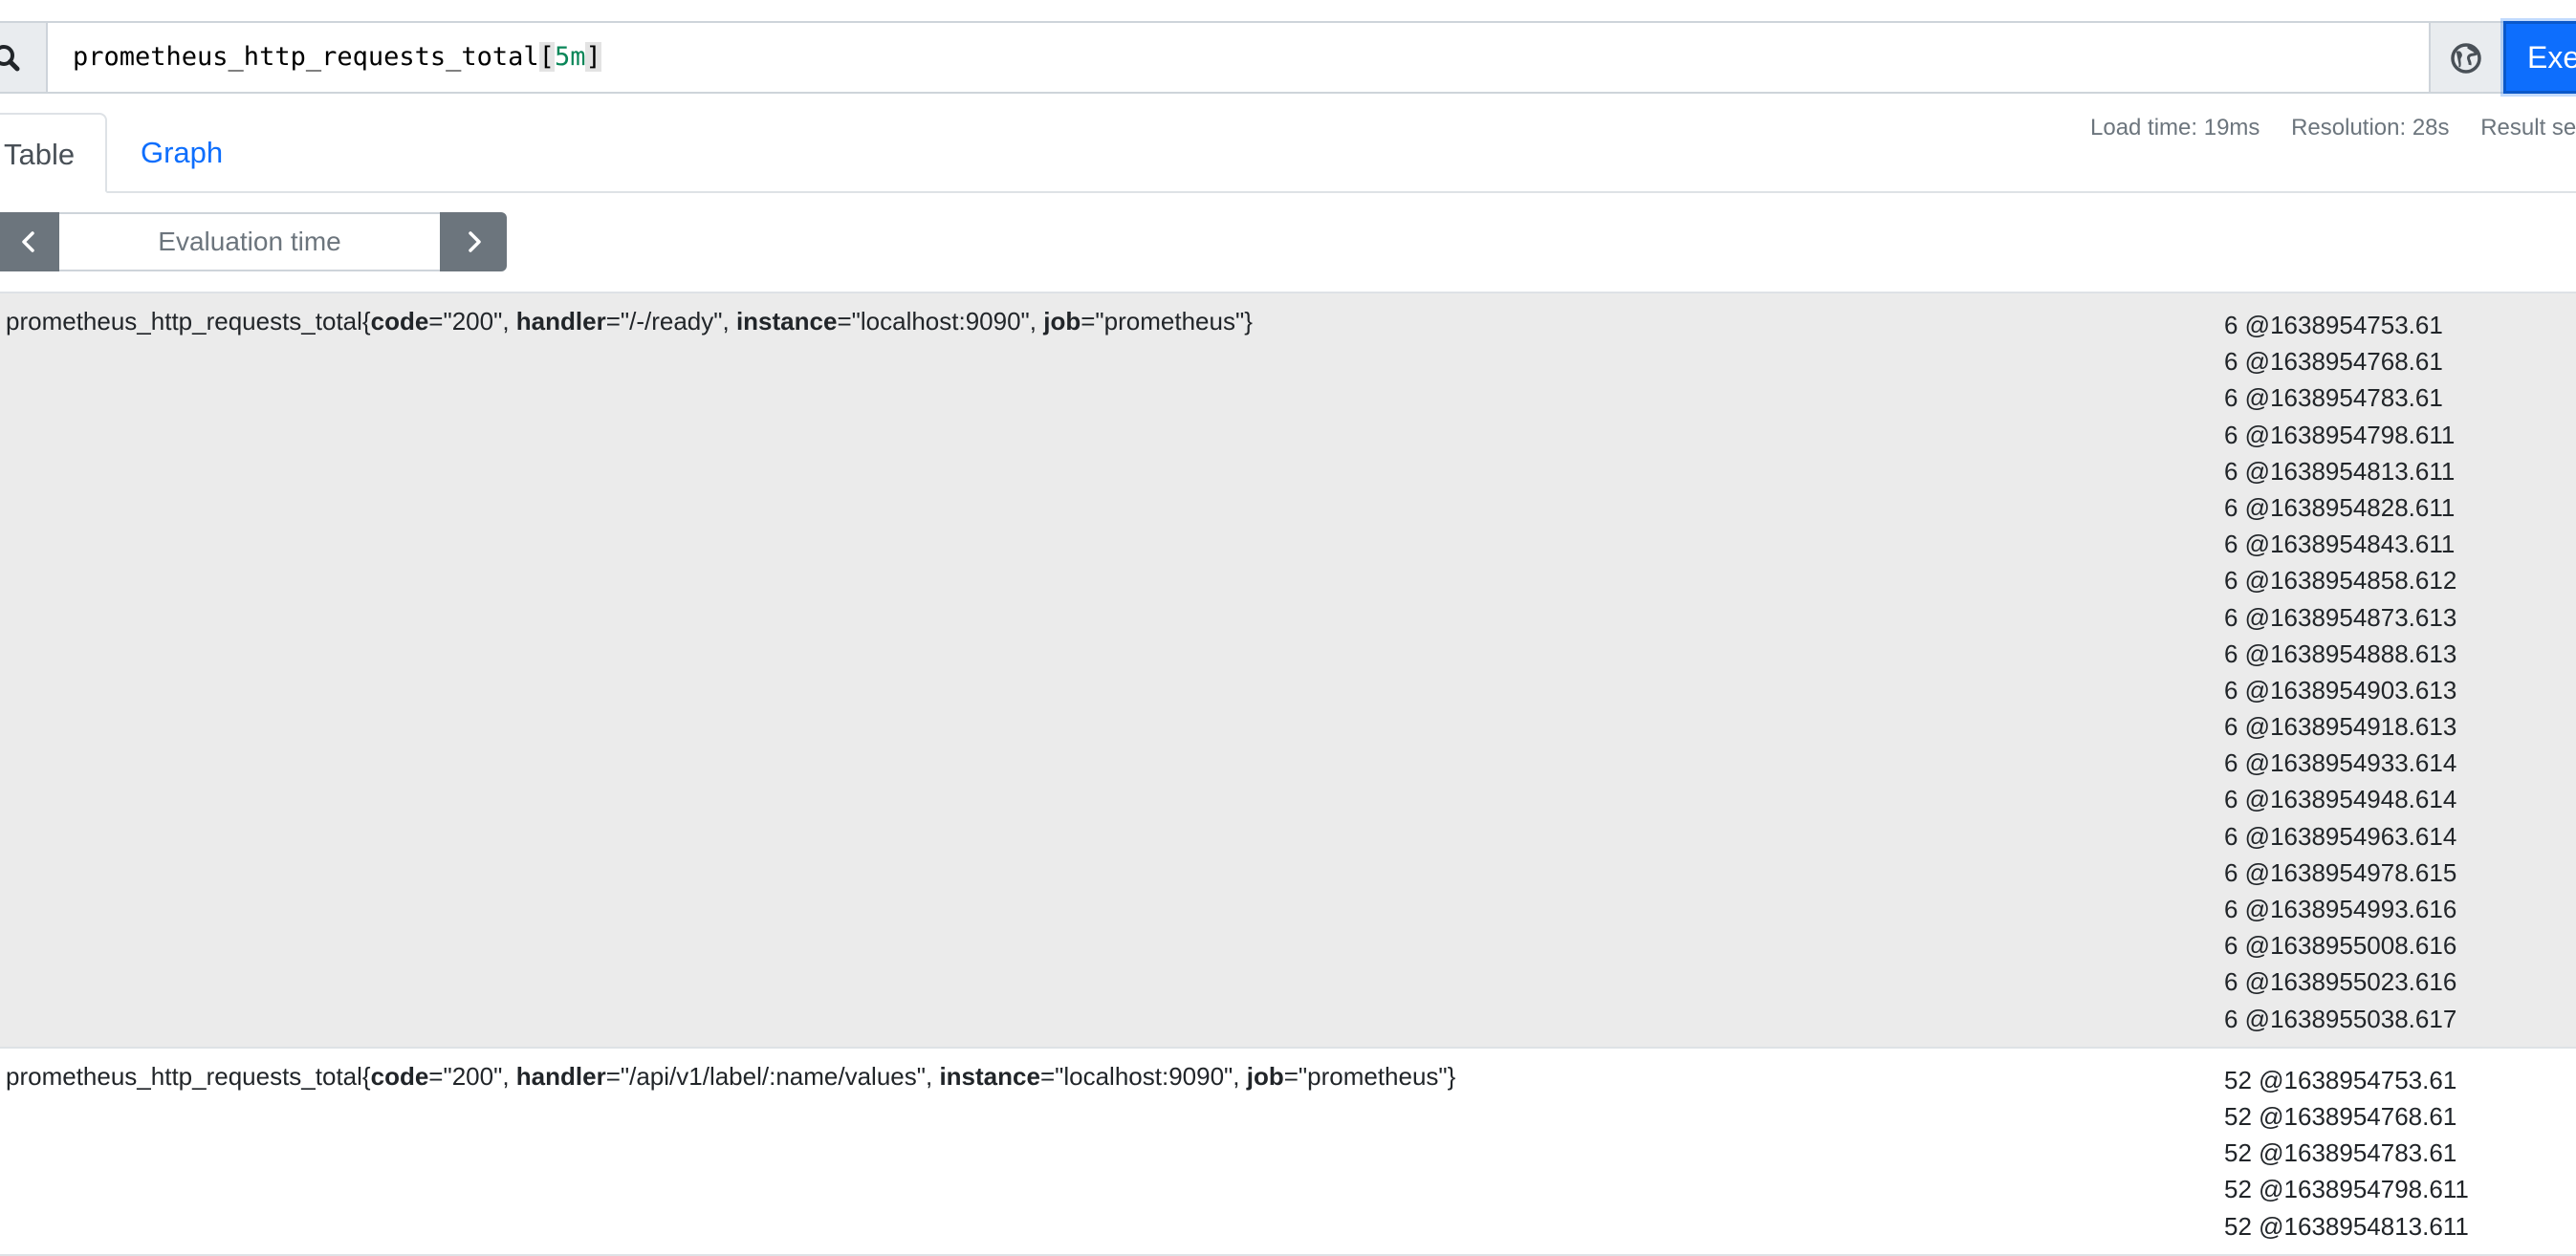 Image resolution: width=2576 pixels, height=1256 pixels. I want to click on label-value: ="/api/v1/label/:name/values", so click(765, 1076).